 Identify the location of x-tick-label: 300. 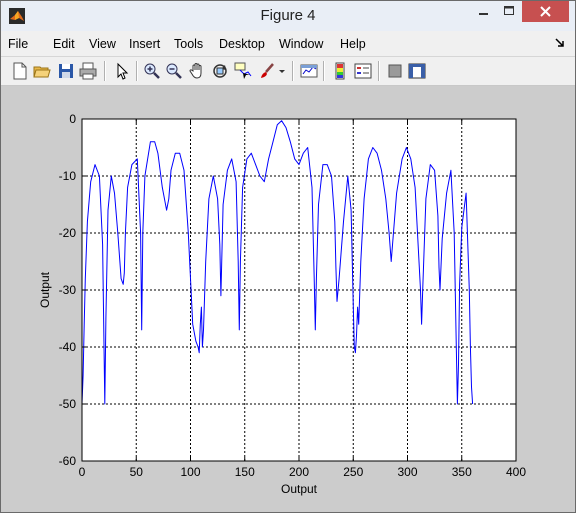
(407, 472).